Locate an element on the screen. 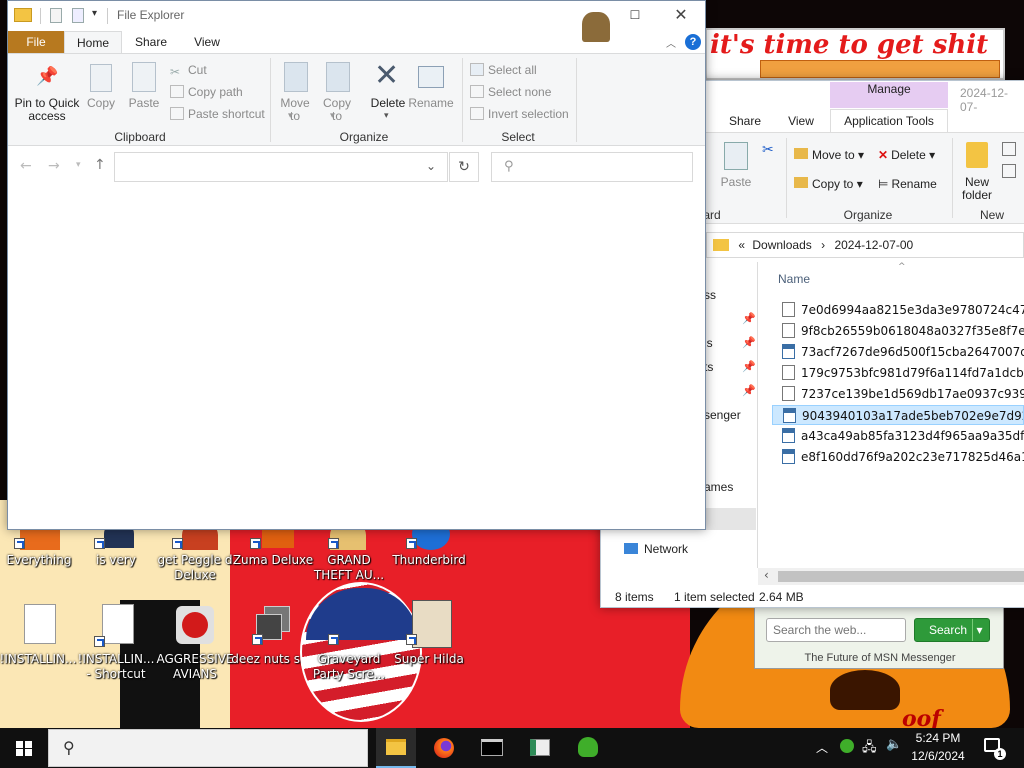 This screenshot has width=1024, height=768. delete-button: Delete is located at coordinates (388, 103).